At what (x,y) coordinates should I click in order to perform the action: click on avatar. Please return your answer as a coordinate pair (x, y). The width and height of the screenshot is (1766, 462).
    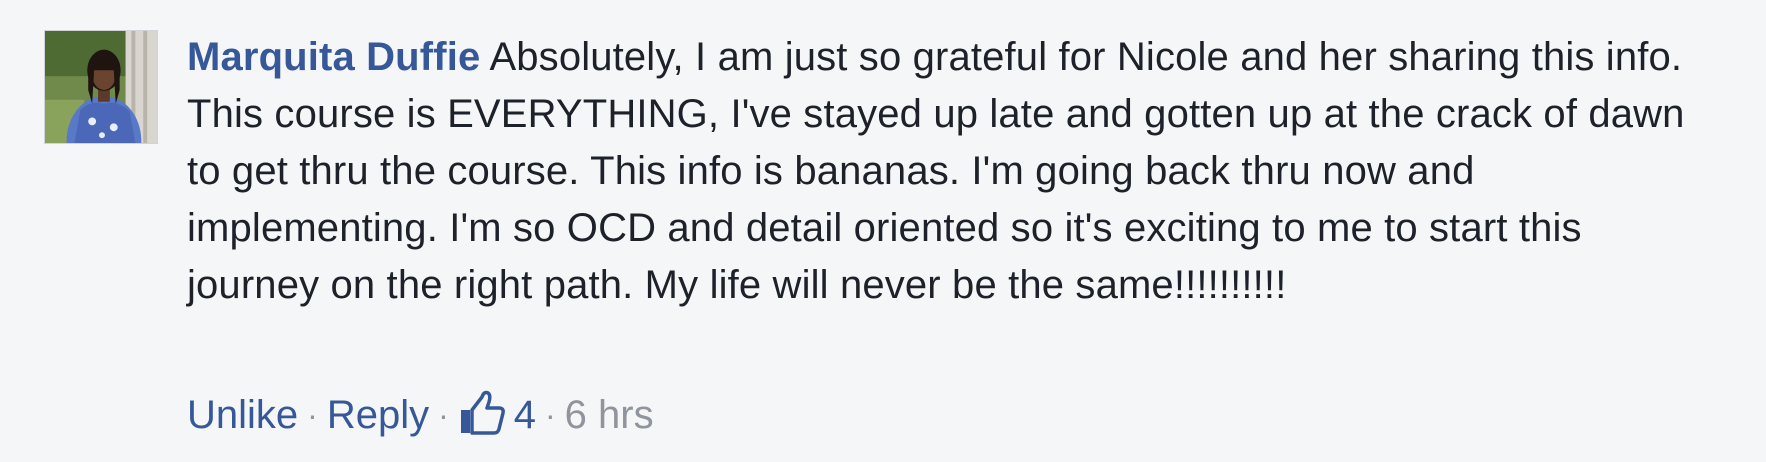
    Looking at the image, I should click on (101, 87).